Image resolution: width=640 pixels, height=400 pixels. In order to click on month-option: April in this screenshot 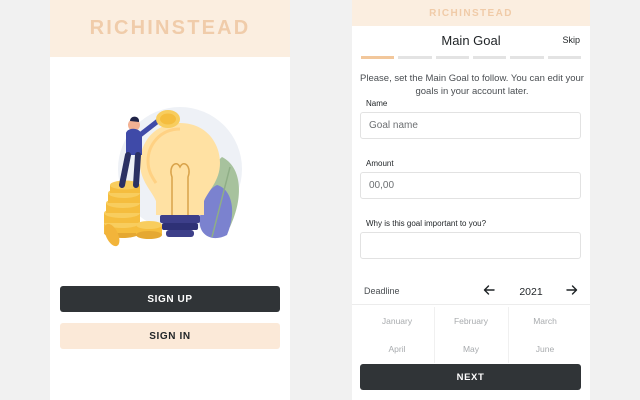, I will do `click(397, 349)`.